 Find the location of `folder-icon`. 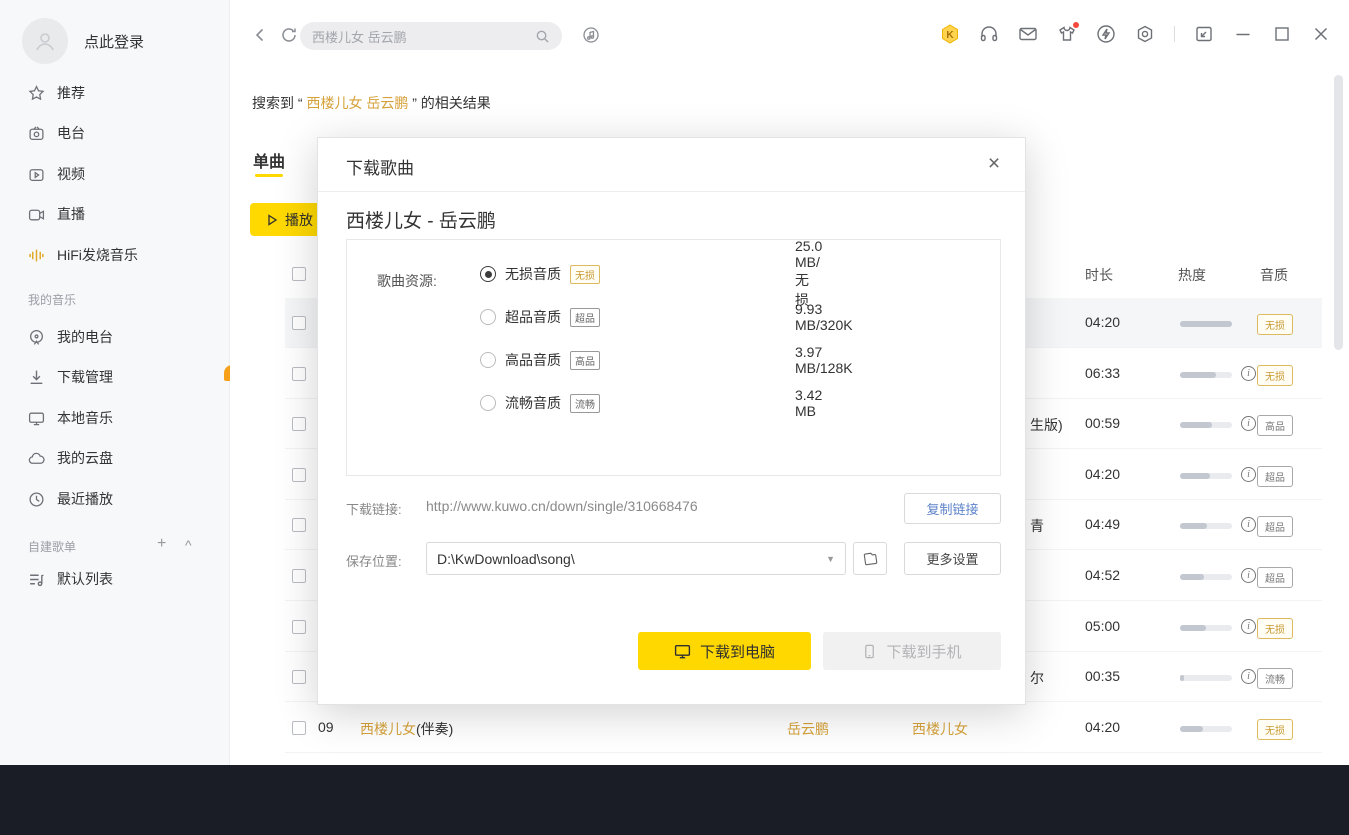

folder-icon is located at coordinates (870, 559).